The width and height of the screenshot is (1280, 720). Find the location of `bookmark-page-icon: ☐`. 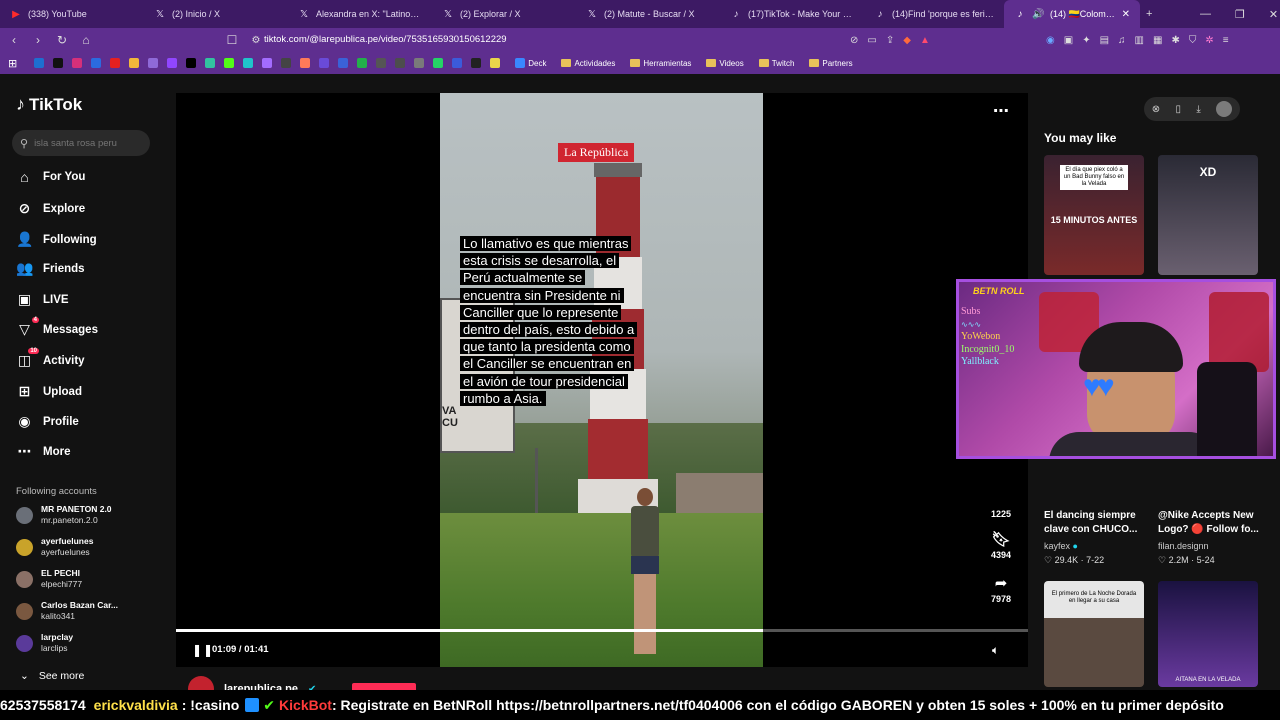

bookmark-page-icon: ☐ is located at coordinates (232, 40).